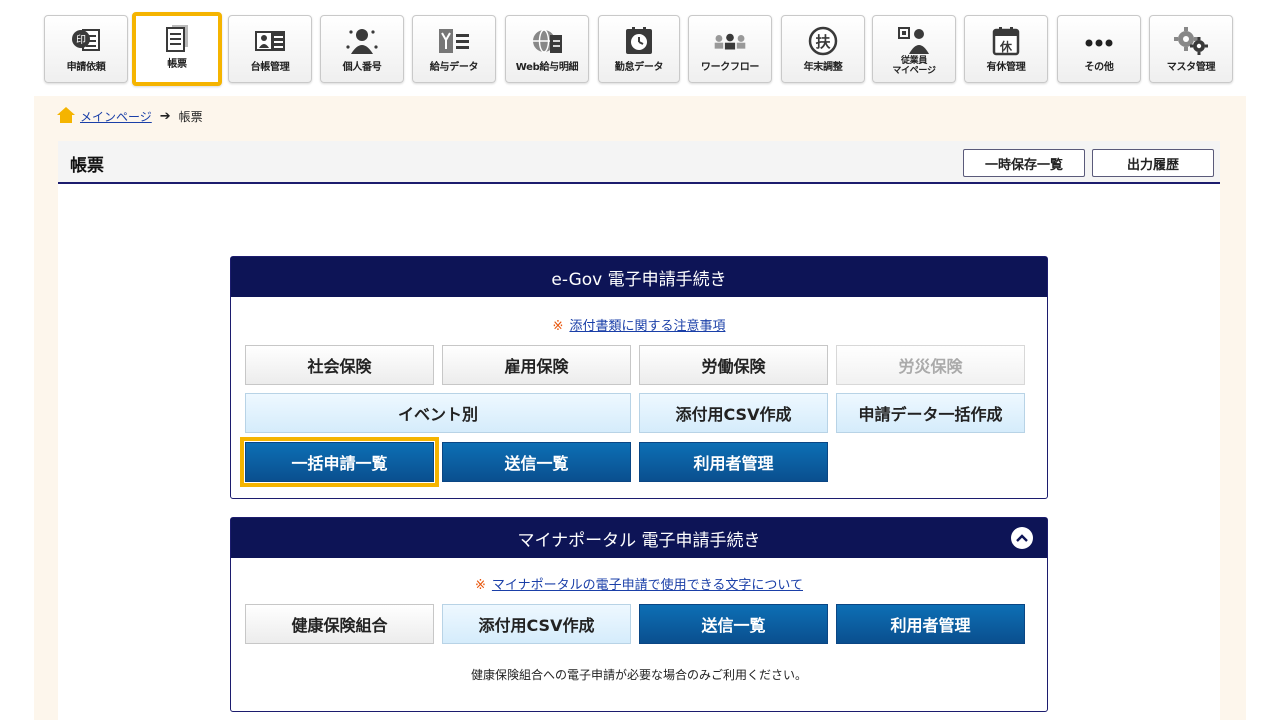  Describe the element at coordinates (454, 67) in the screenshot. I see `toolbar-label: 給与データ` at that location.